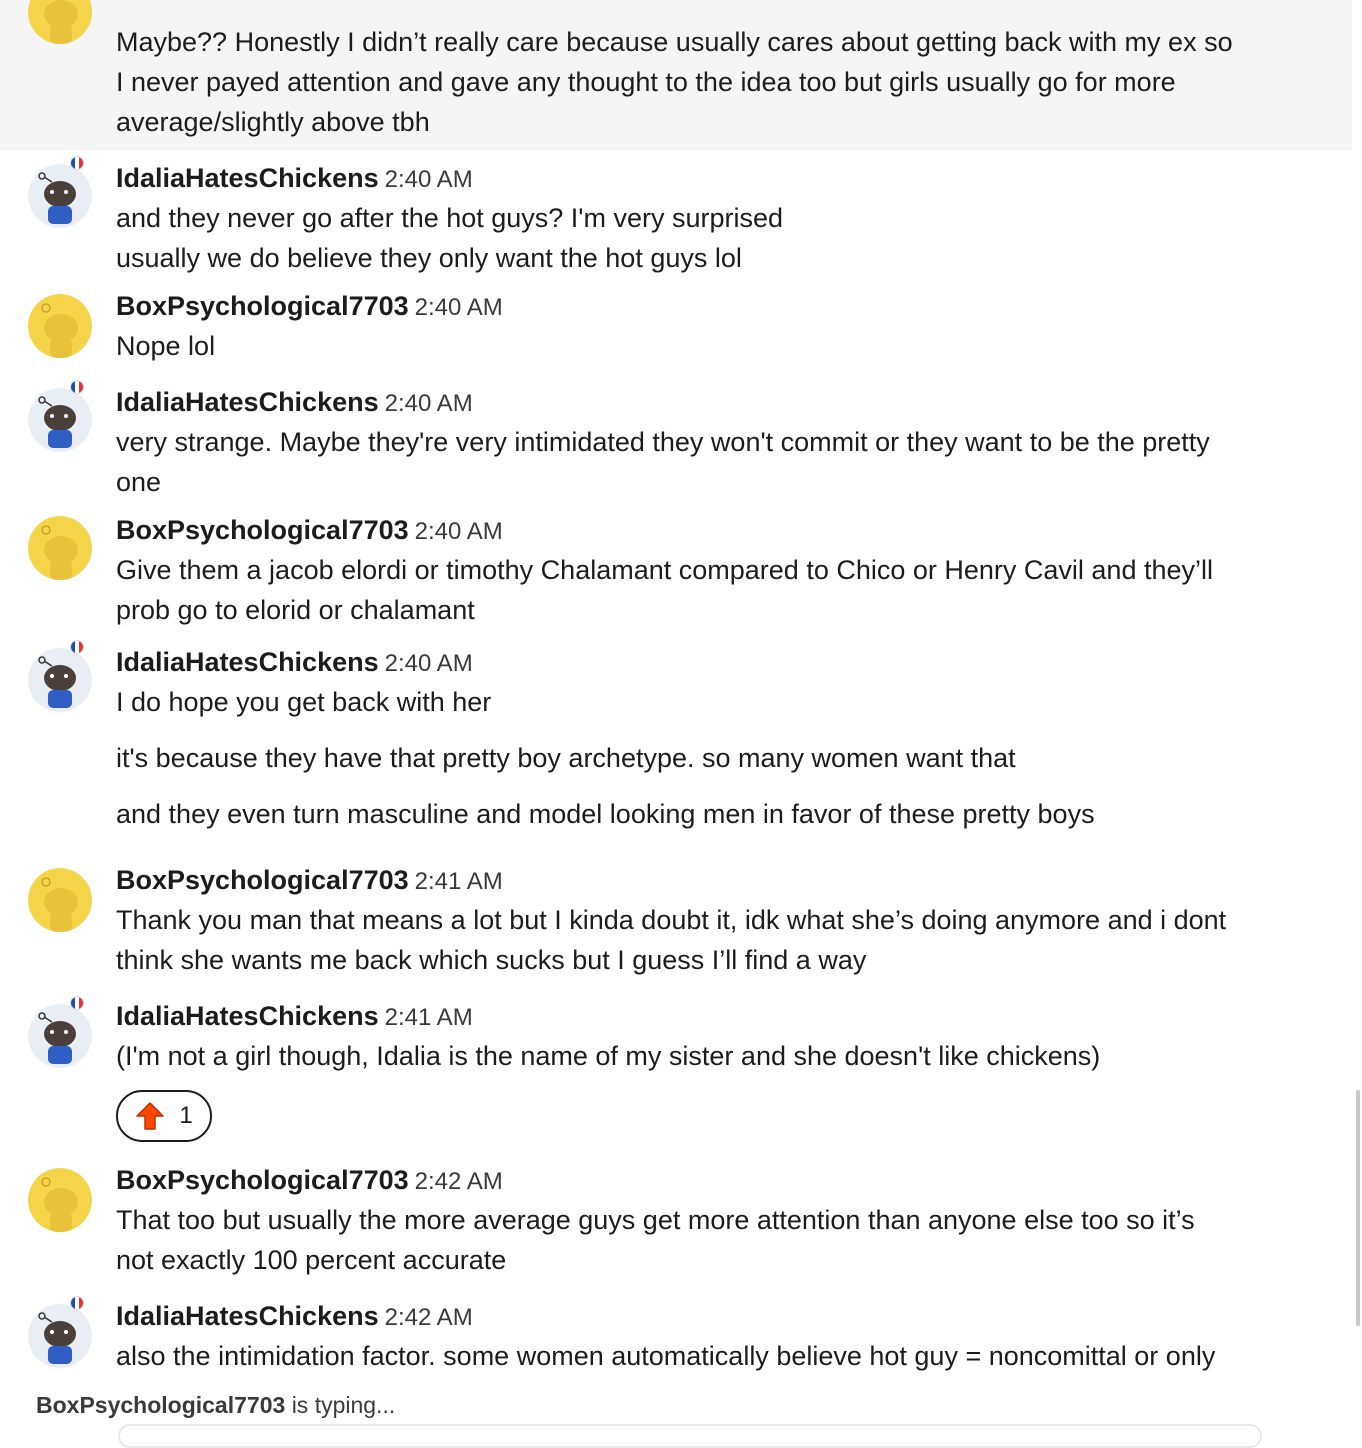  Describe the element at coordinates (311, 1260) in the screenshot. I see `message-text: not exactly 100 percent accurate` at that location.